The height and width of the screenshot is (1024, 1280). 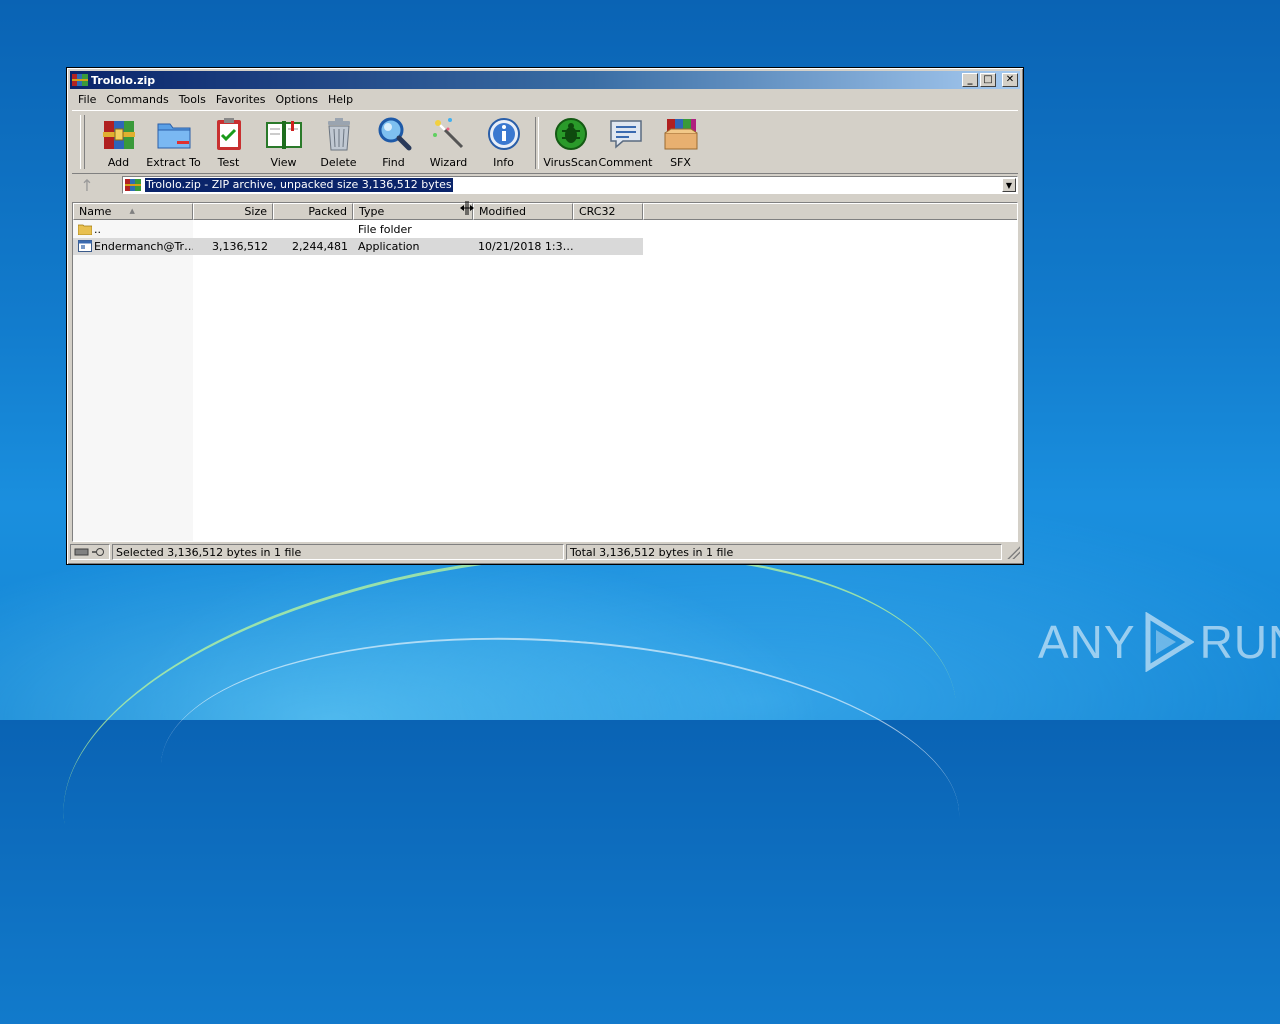 What do you see at coordinates (448, 162) in the screenshot?
I see `wizard-label: Wizard` at bounding box center [448, 162].